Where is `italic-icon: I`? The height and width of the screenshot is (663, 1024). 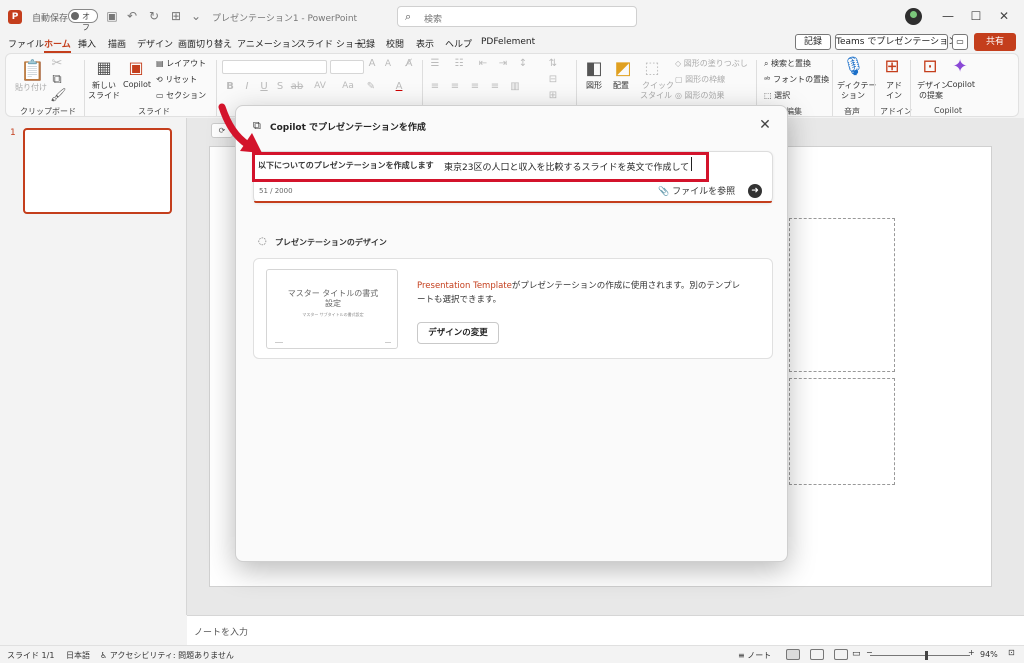 italic-icon: I is located at coordinates (247, 86).